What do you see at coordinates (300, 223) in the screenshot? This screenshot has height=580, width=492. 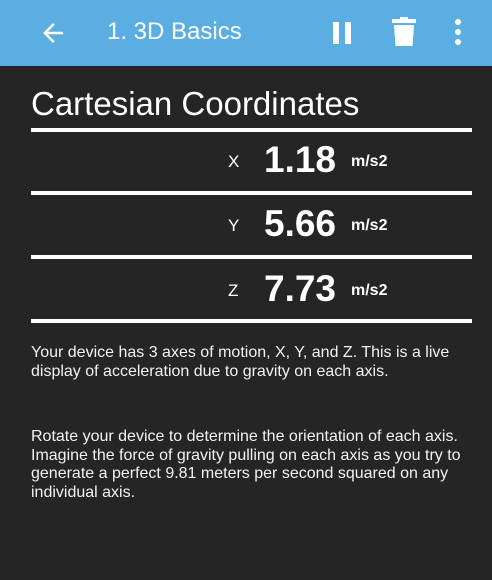 I see `axis-value: 5.66` at bounding box center [300, 223].